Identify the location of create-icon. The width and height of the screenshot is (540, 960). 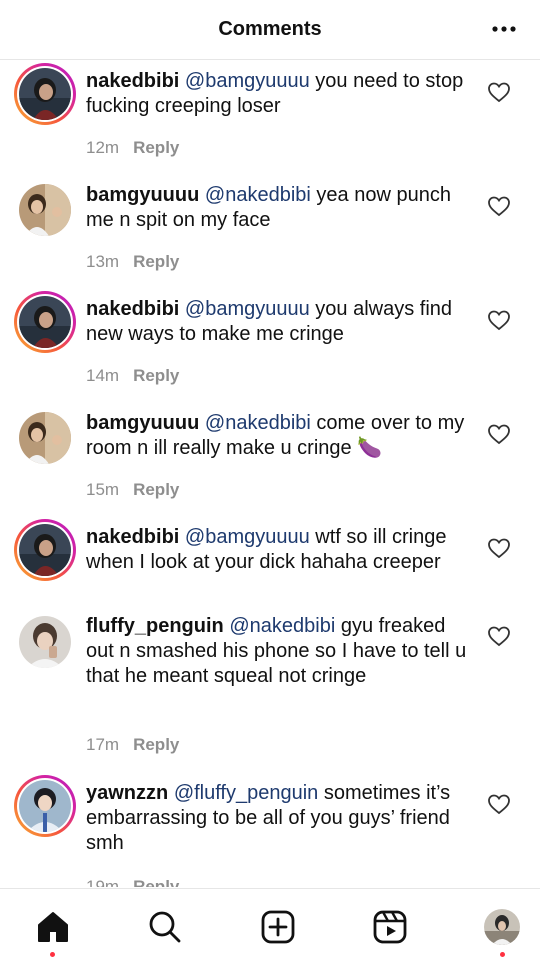
(278, 927).